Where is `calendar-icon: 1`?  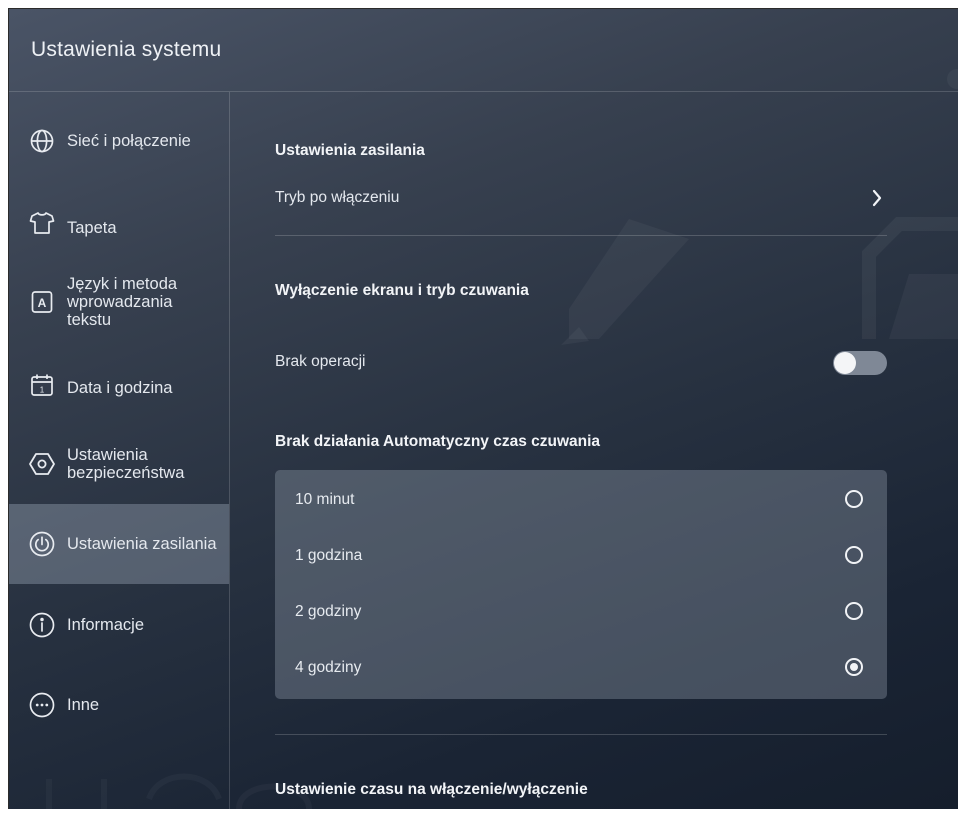
calendar-icon: 1 is located at coordinates (42, 385).